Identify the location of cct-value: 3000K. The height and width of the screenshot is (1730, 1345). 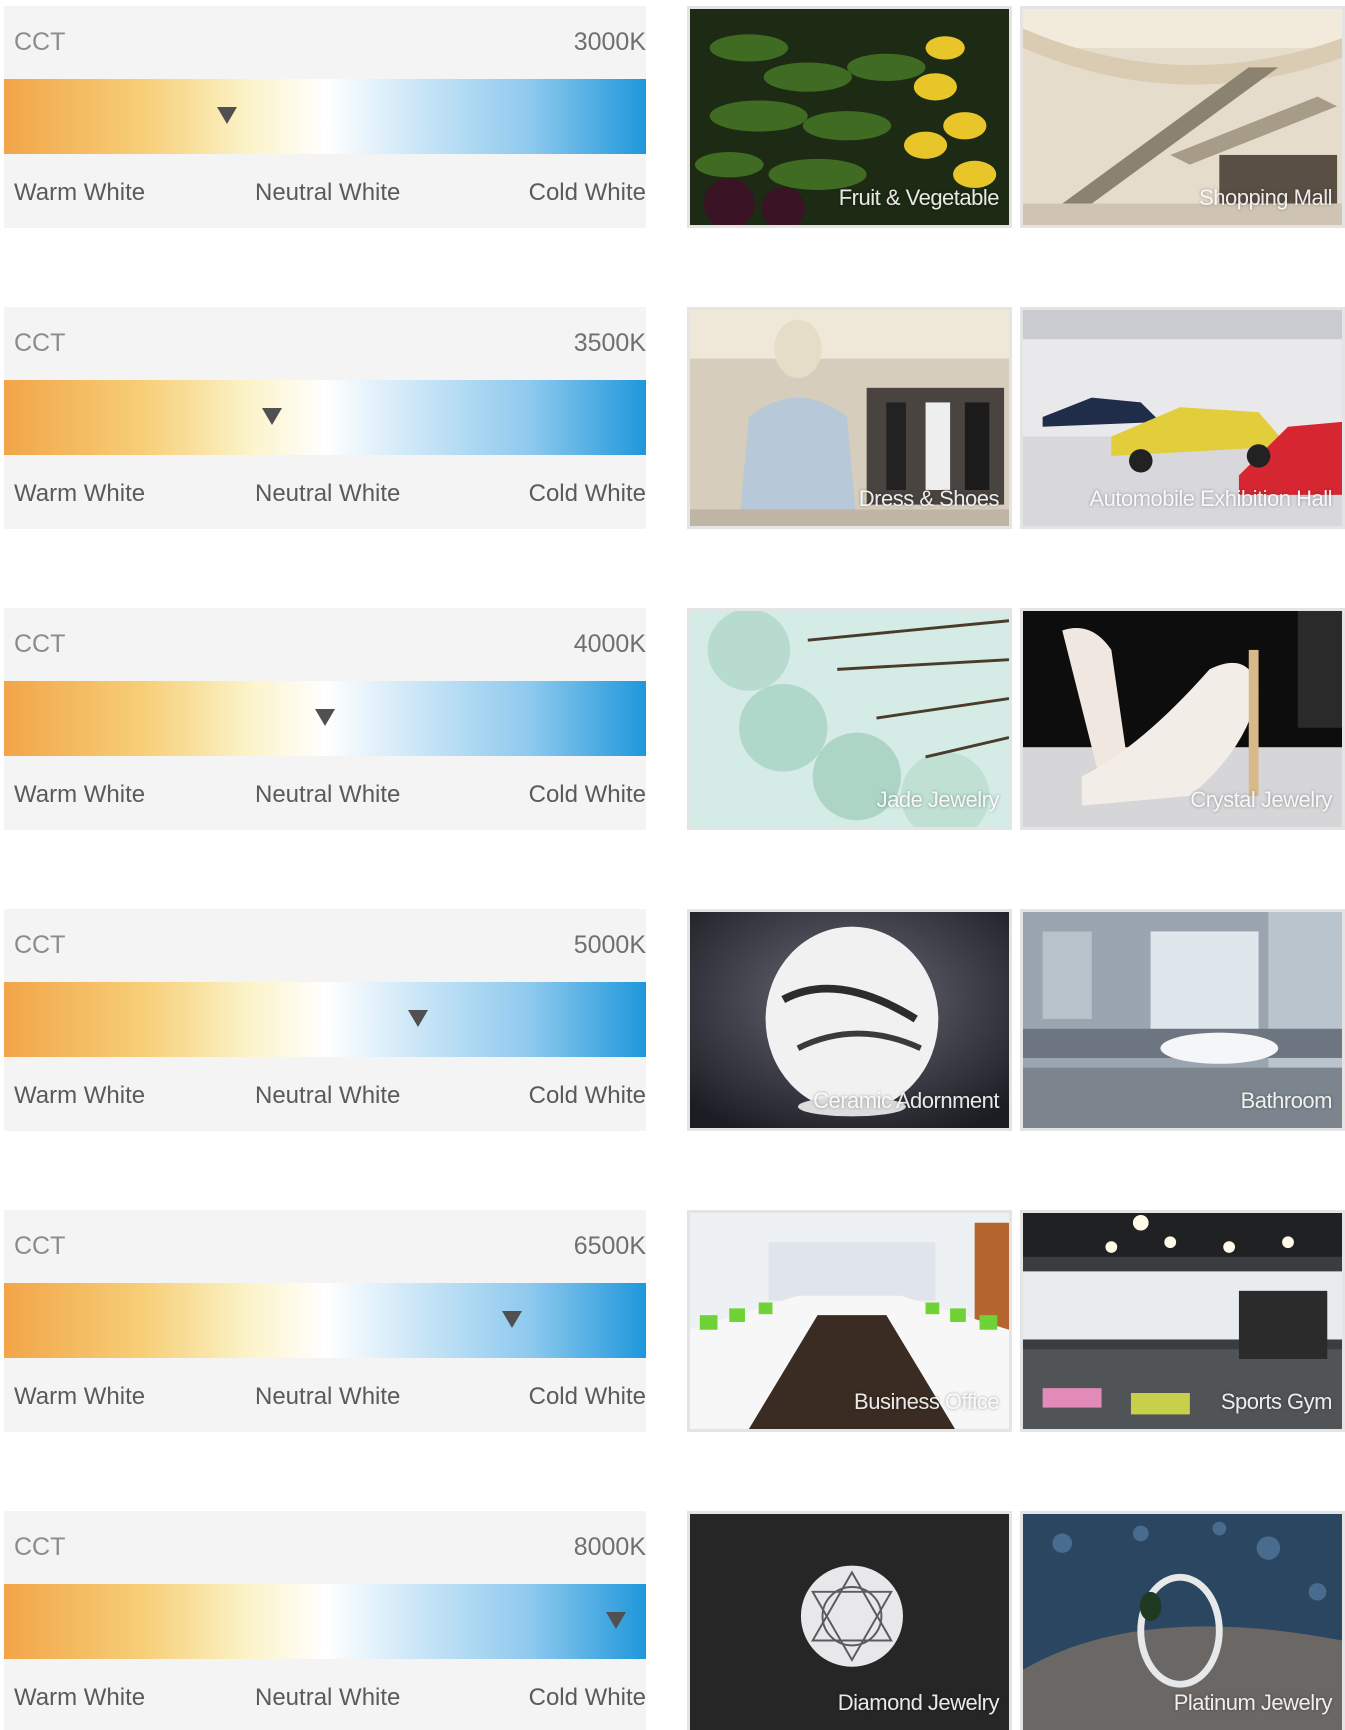
(609, 42).